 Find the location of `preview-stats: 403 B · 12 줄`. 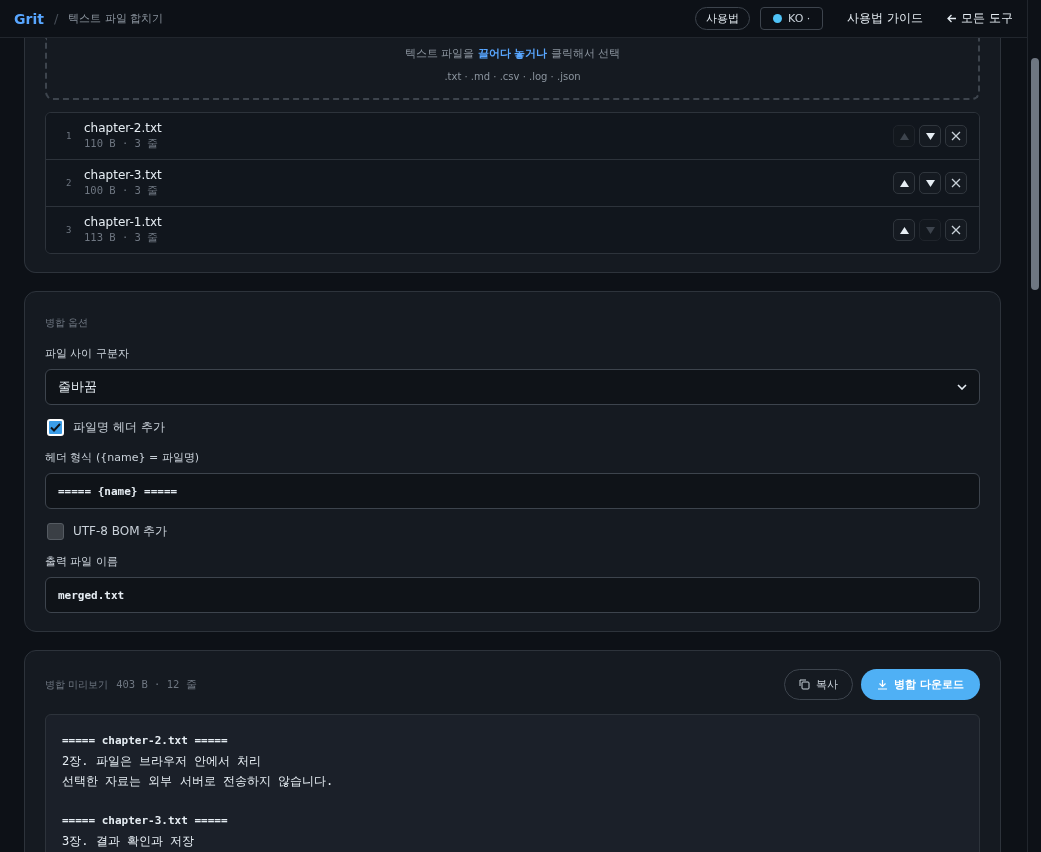

preview-stats: 403 B · 12 줄 is located at coordinates (156, 684).